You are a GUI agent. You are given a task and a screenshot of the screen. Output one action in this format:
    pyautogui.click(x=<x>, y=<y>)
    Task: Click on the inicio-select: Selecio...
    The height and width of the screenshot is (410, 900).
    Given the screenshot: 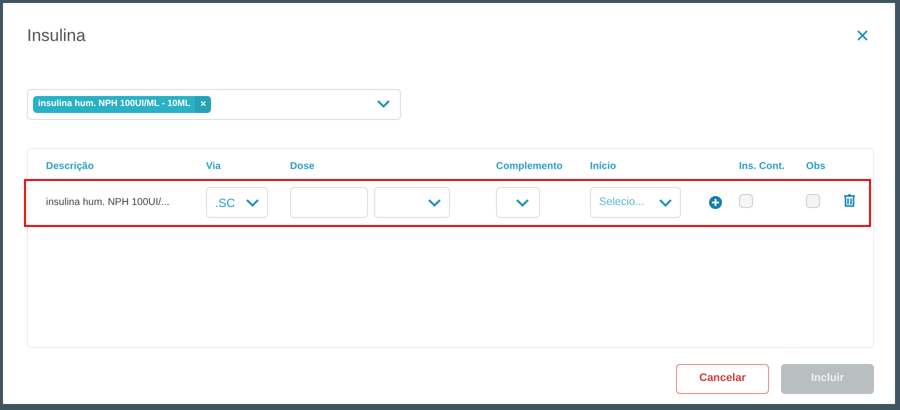 What is the action you would take?
    pyautogui.click(x=635, y=202)
    